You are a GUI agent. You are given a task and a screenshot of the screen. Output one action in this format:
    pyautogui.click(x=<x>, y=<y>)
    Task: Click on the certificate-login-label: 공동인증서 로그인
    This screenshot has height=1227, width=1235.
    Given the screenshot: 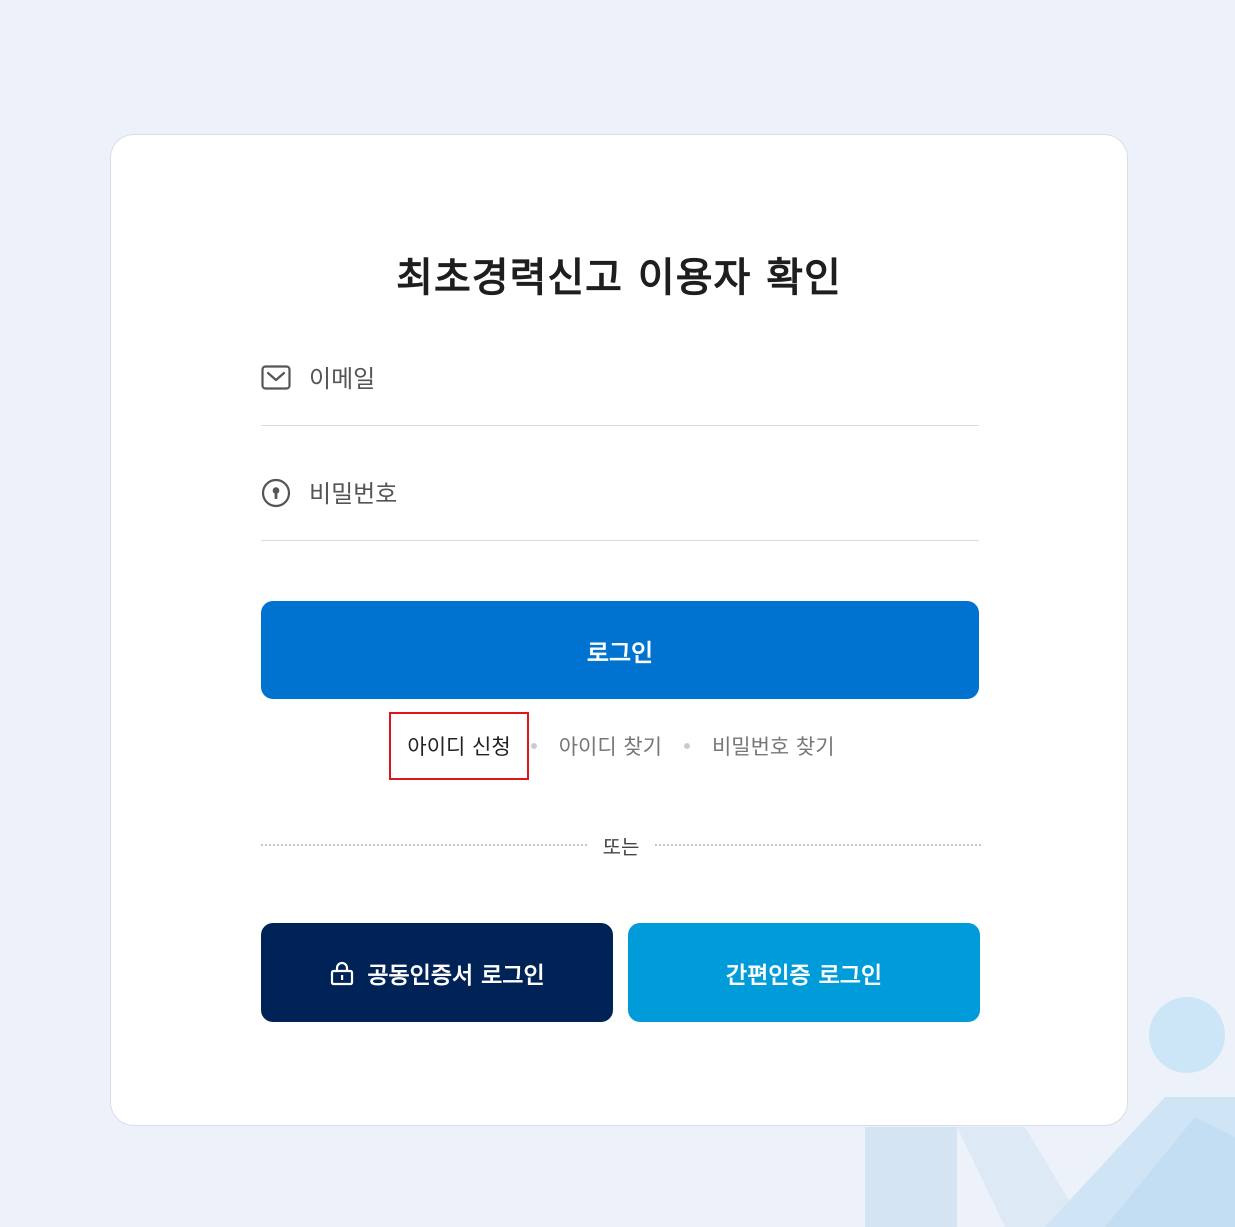 What is the action you would take?
    pyautogui.click(x=456, y=975)
    